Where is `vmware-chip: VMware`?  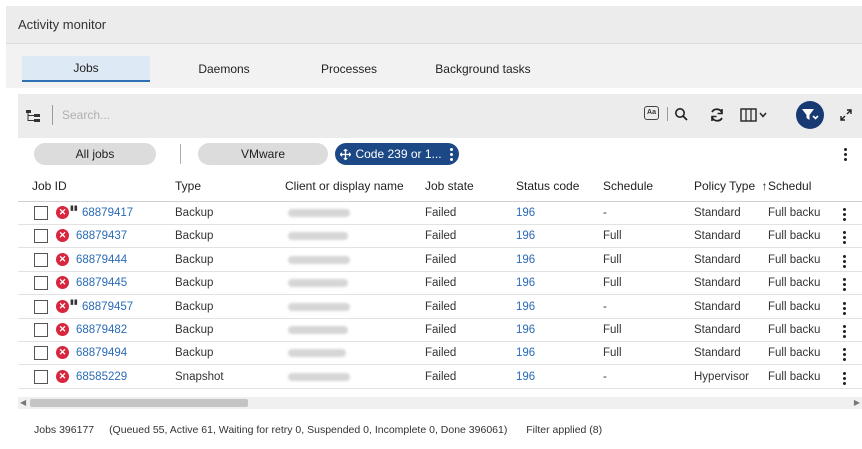 vmware-chip: VMware is located at coordinates (263, 154).